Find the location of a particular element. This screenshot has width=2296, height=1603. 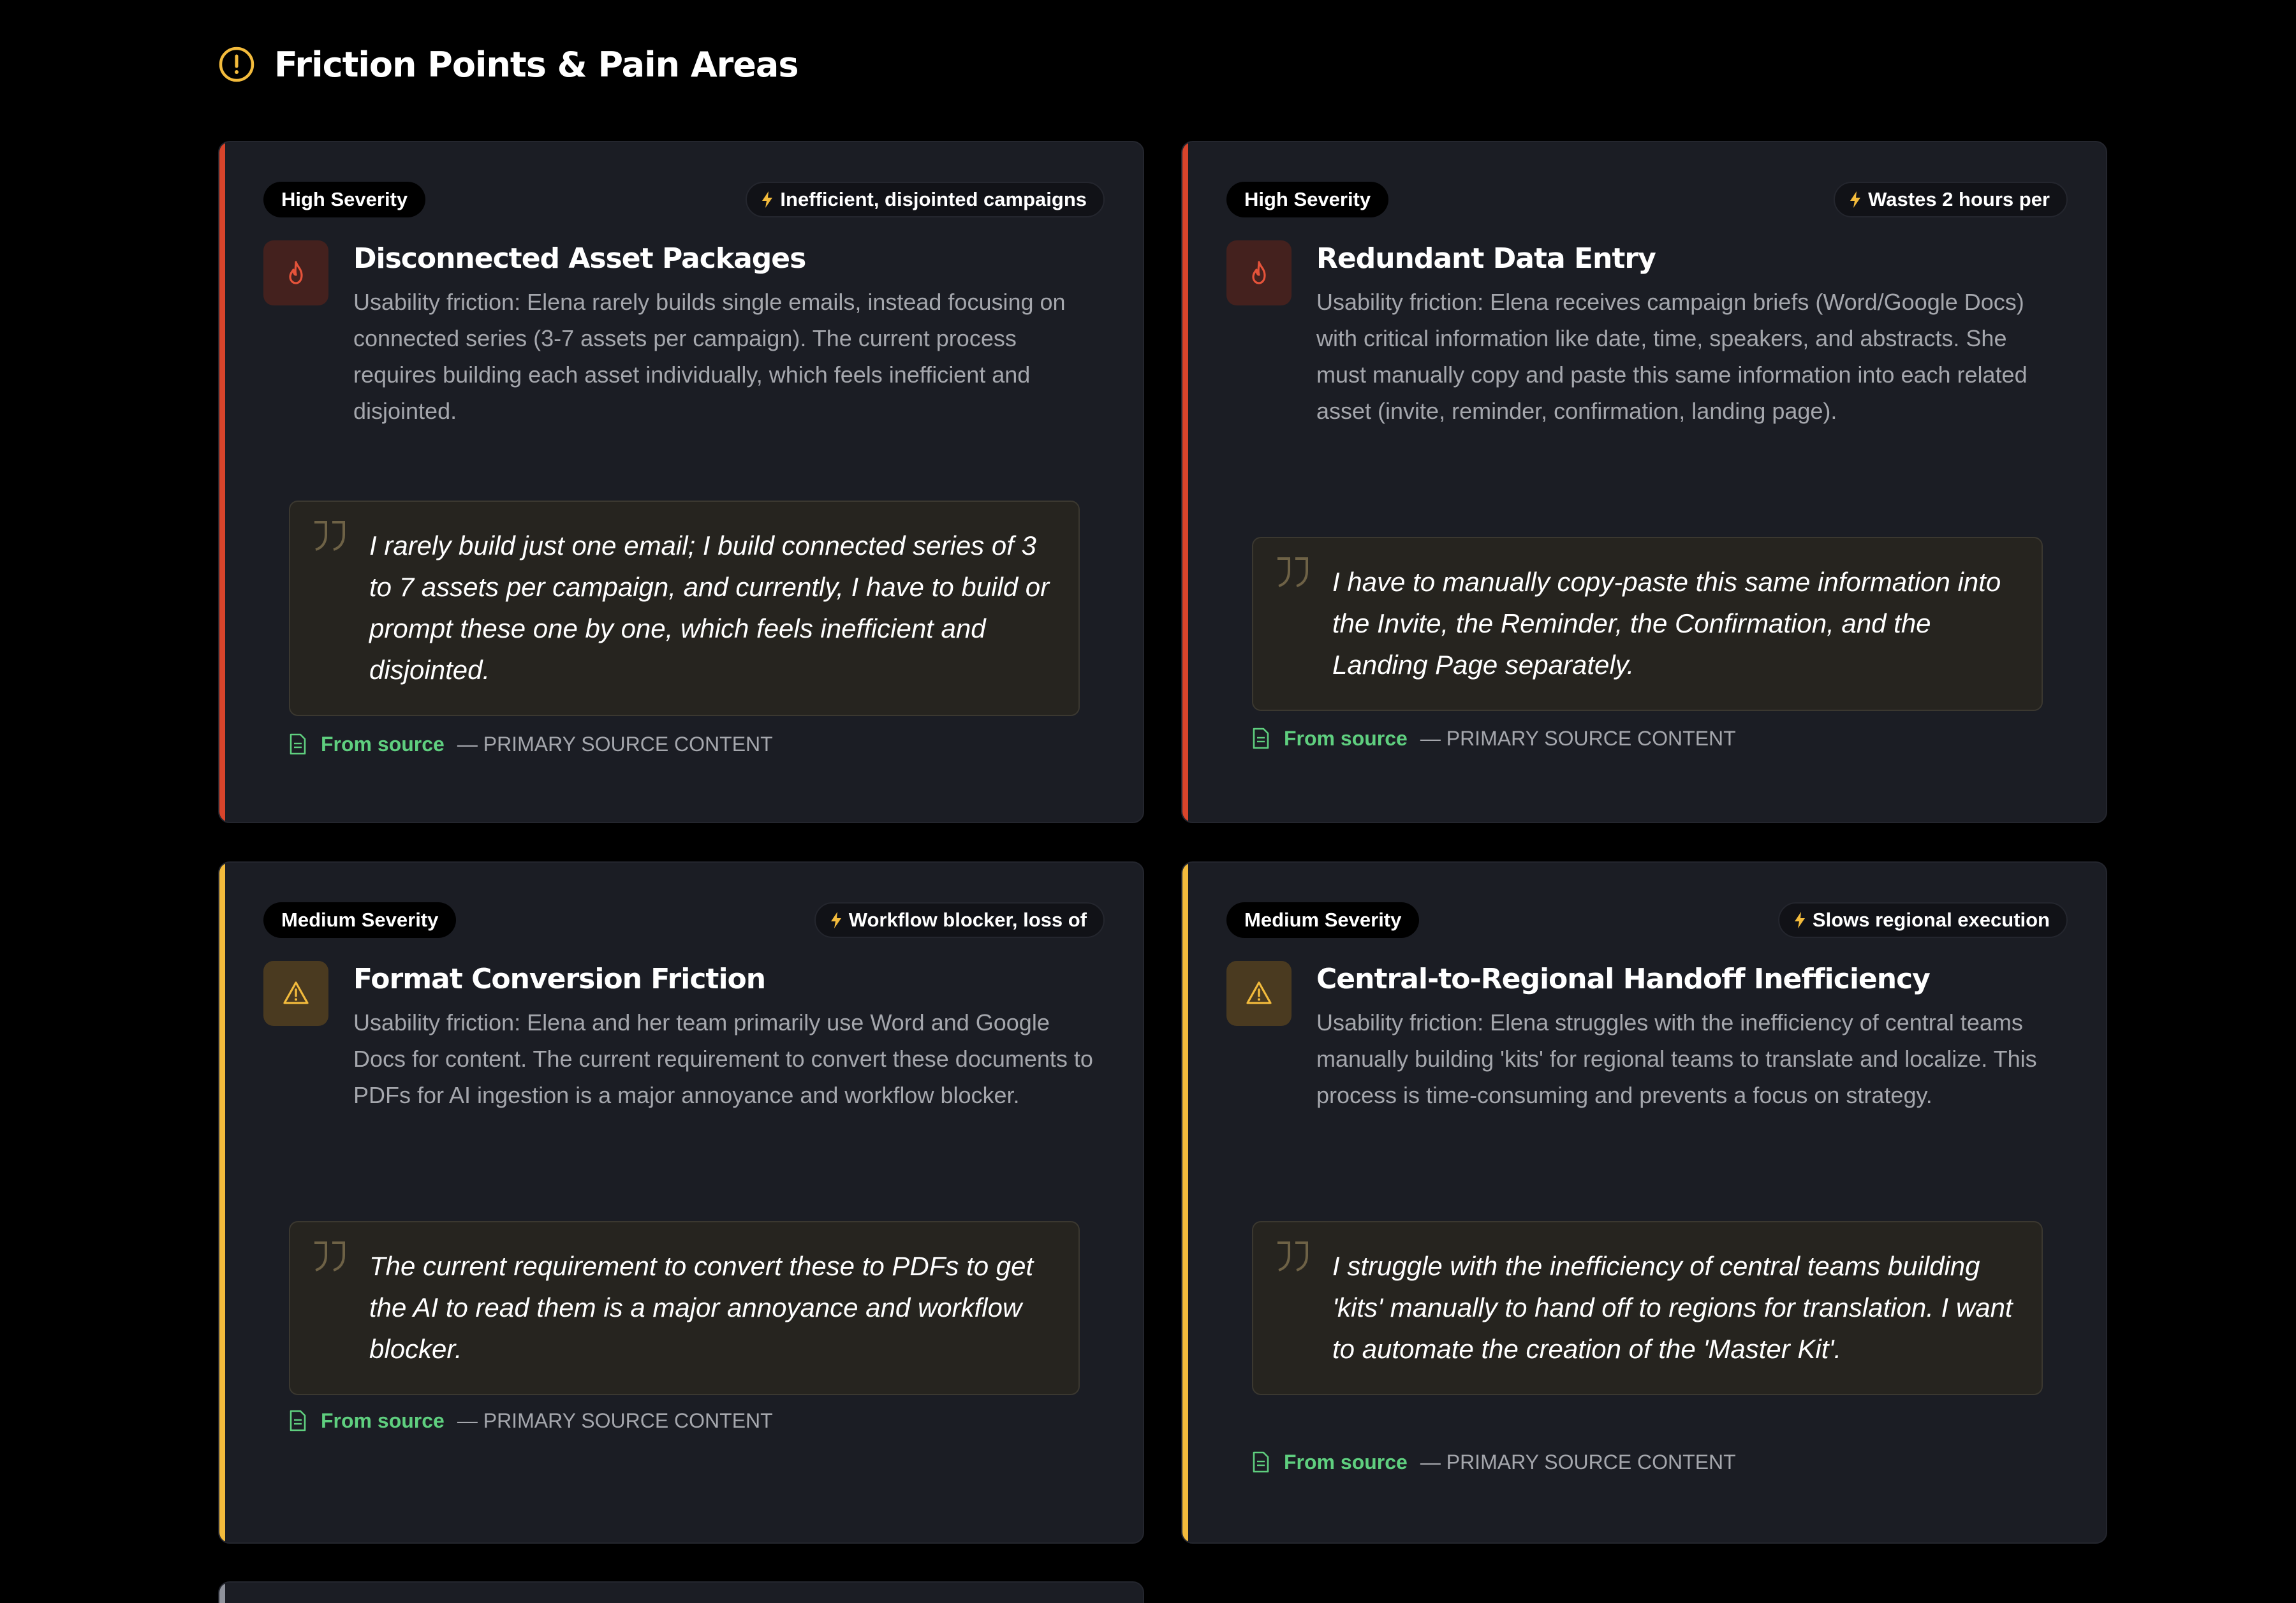

impact-label: Wastes 2 hours per is located at coordinates (1959, 199).